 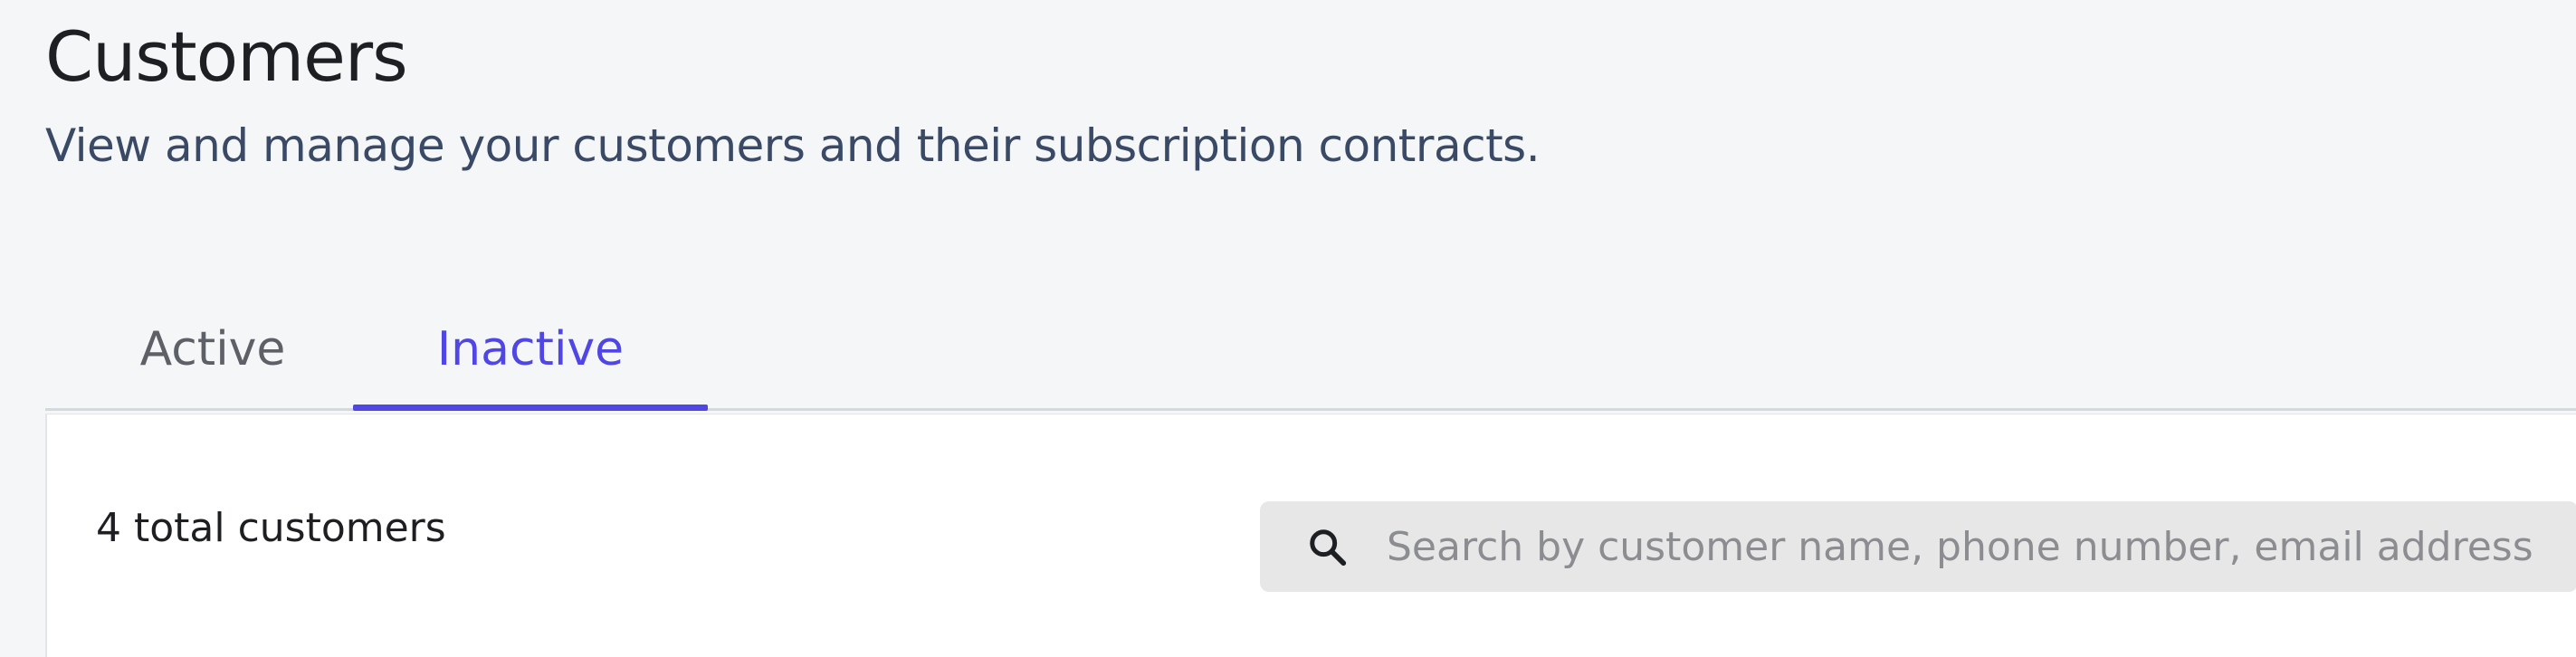 What do you see at coordinates (213, 349) in the screenshot?
I see `tab-active: Active` at bounding box center [213, 349].